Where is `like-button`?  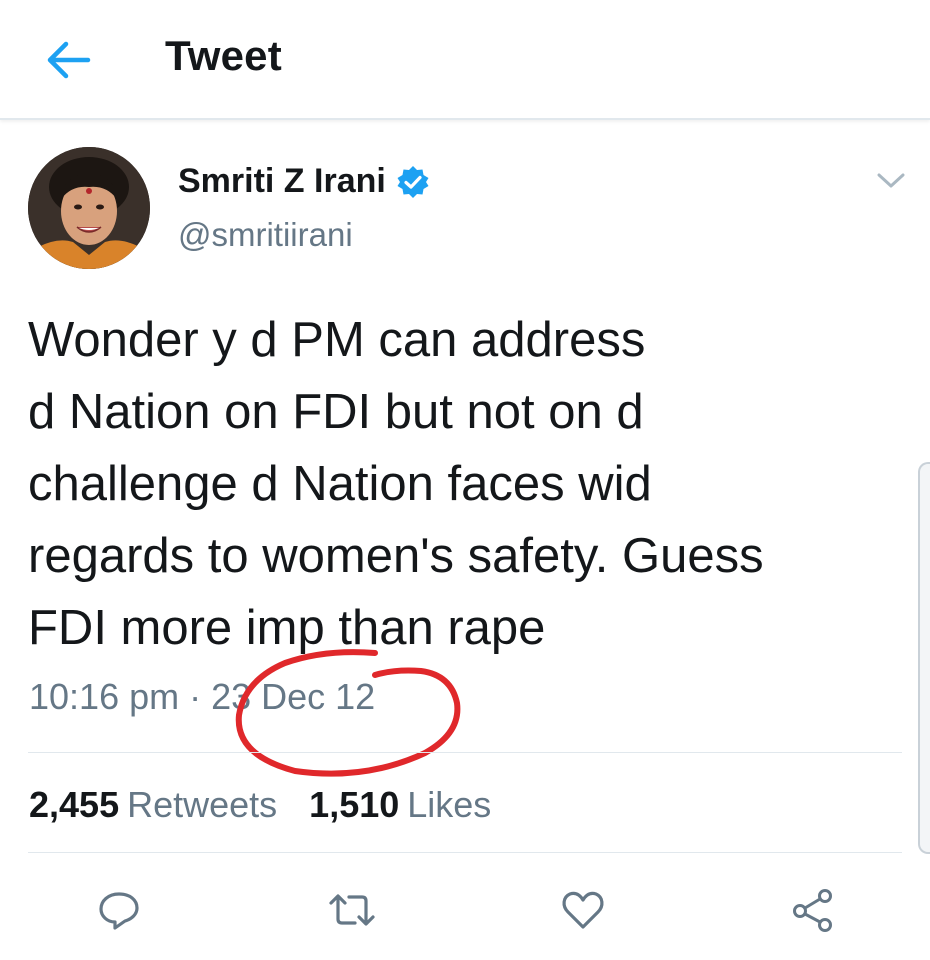 like-button is located at coordinates (583, 910).